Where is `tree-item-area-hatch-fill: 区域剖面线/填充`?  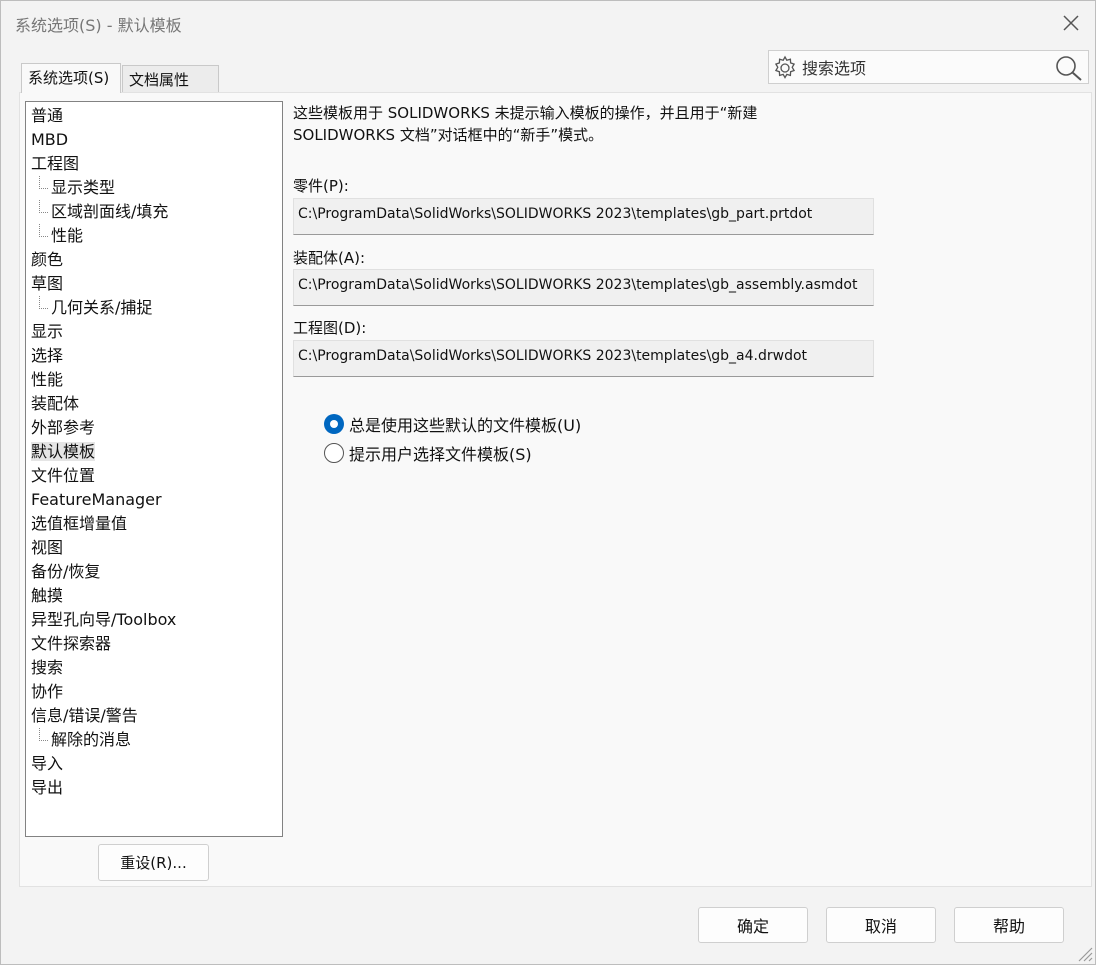 tree-item-area-hatch-fill: 区域剖面线/填充 is located at coordinates (154, 212).